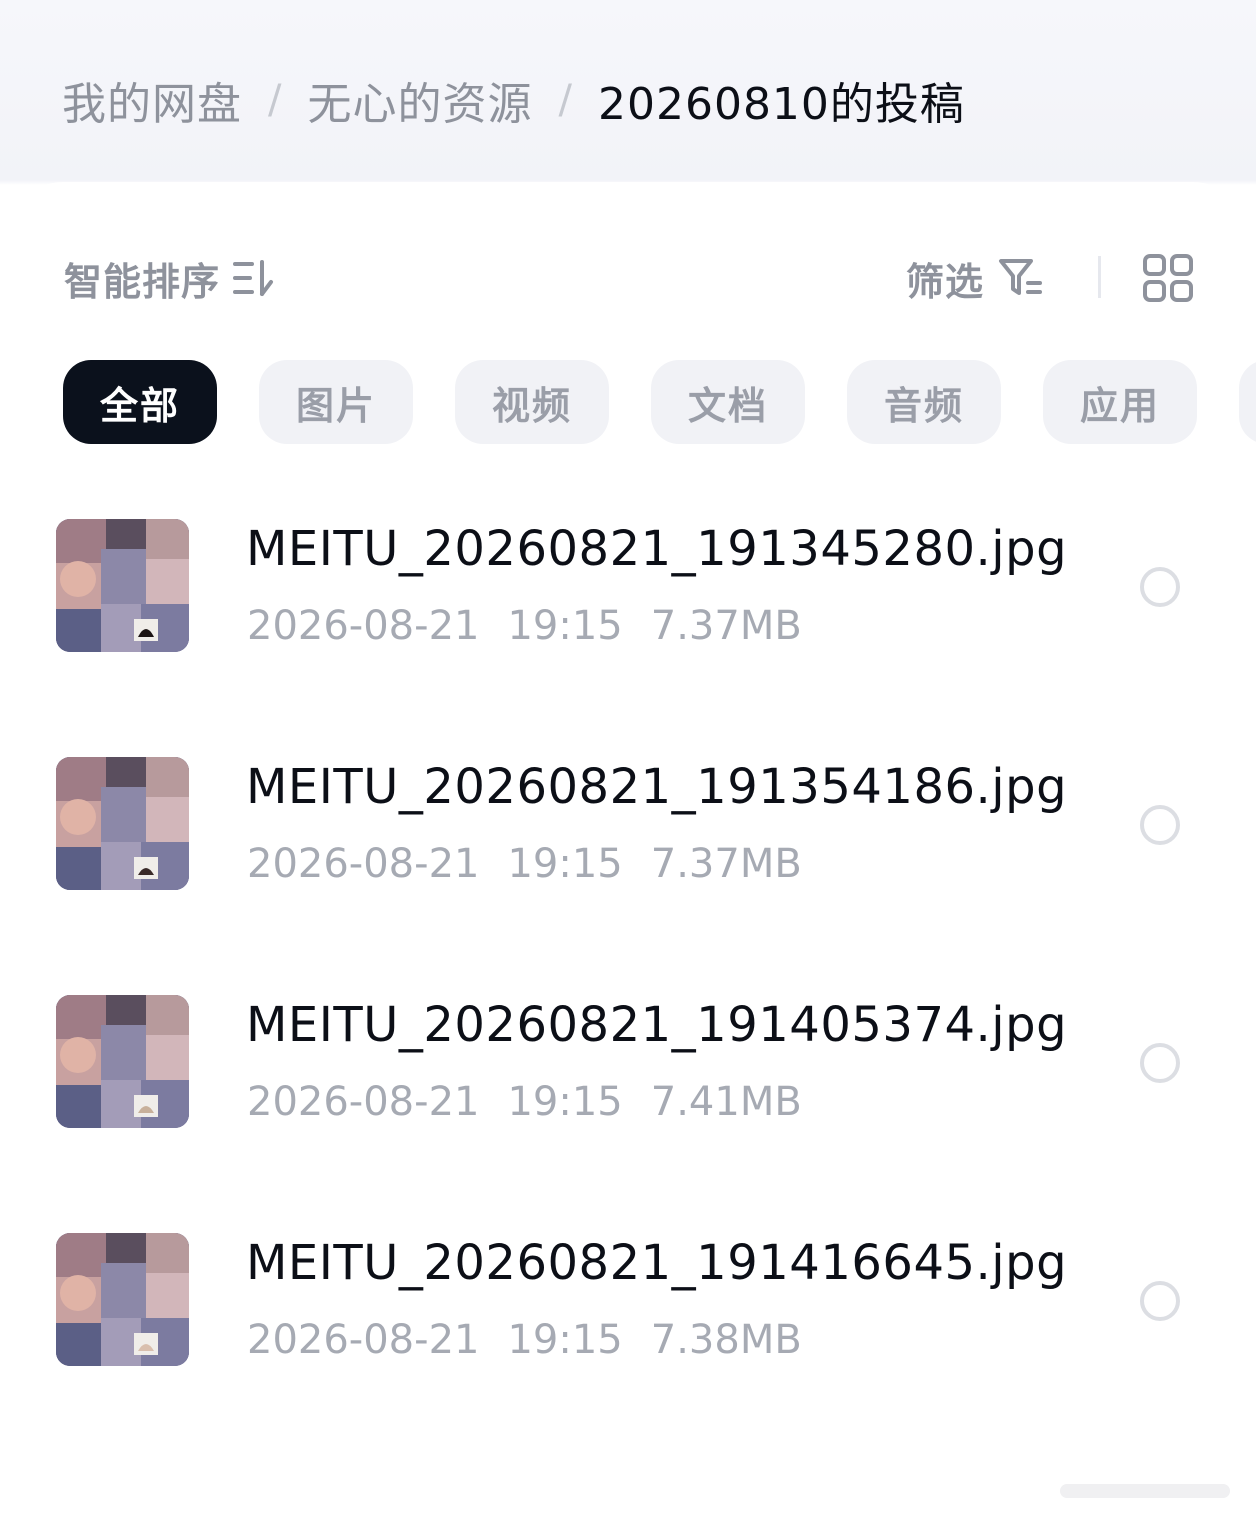 Image resolution: width=1256 pixels, height=1520 pixels. Describe the element at coordinates (142, 281) in the screenshot. I see `sort-label: 智能排序` at that location.